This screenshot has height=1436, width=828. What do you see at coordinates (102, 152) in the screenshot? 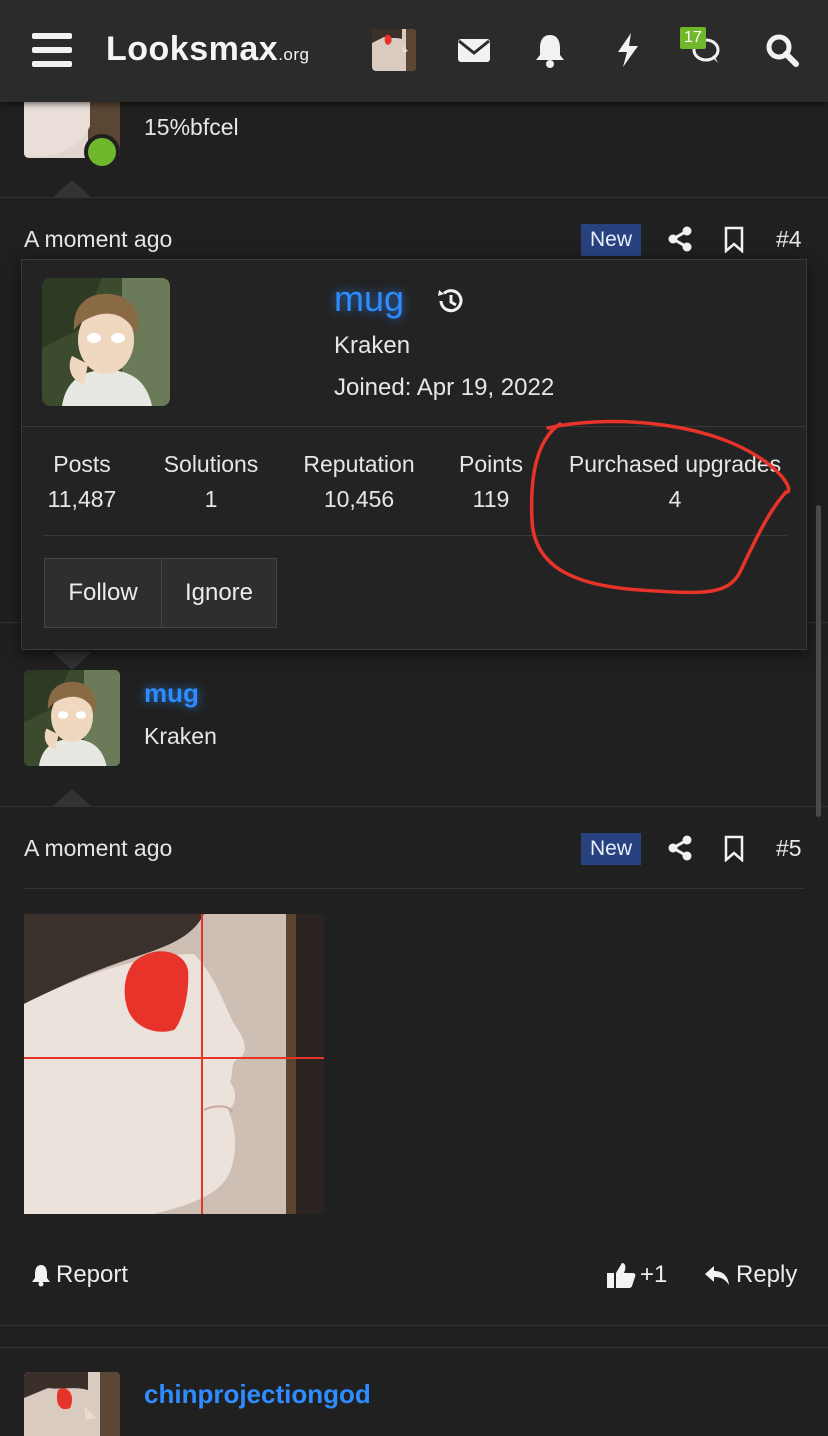
I see `online-status-indicator` at bounding box center [102, 152].